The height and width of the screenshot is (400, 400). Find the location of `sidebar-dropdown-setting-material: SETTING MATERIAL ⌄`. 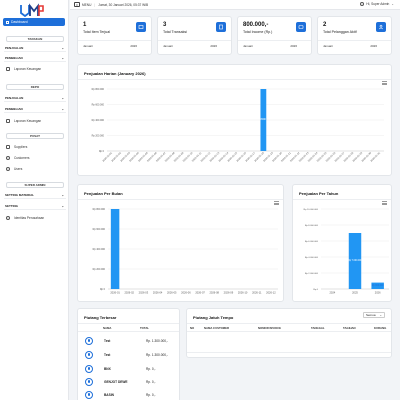

sidebar-dropdown-setting-material: SETTING MATERIAL ⌄ is located at coordinates (35, 195).